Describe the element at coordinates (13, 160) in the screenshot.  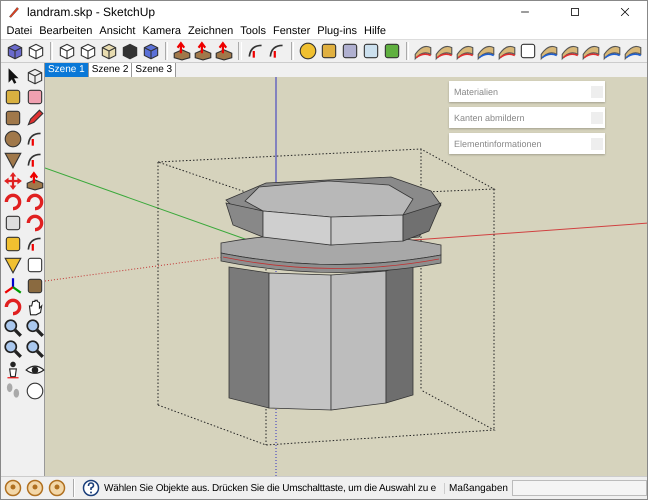
I see `triangle-icon` at that location.